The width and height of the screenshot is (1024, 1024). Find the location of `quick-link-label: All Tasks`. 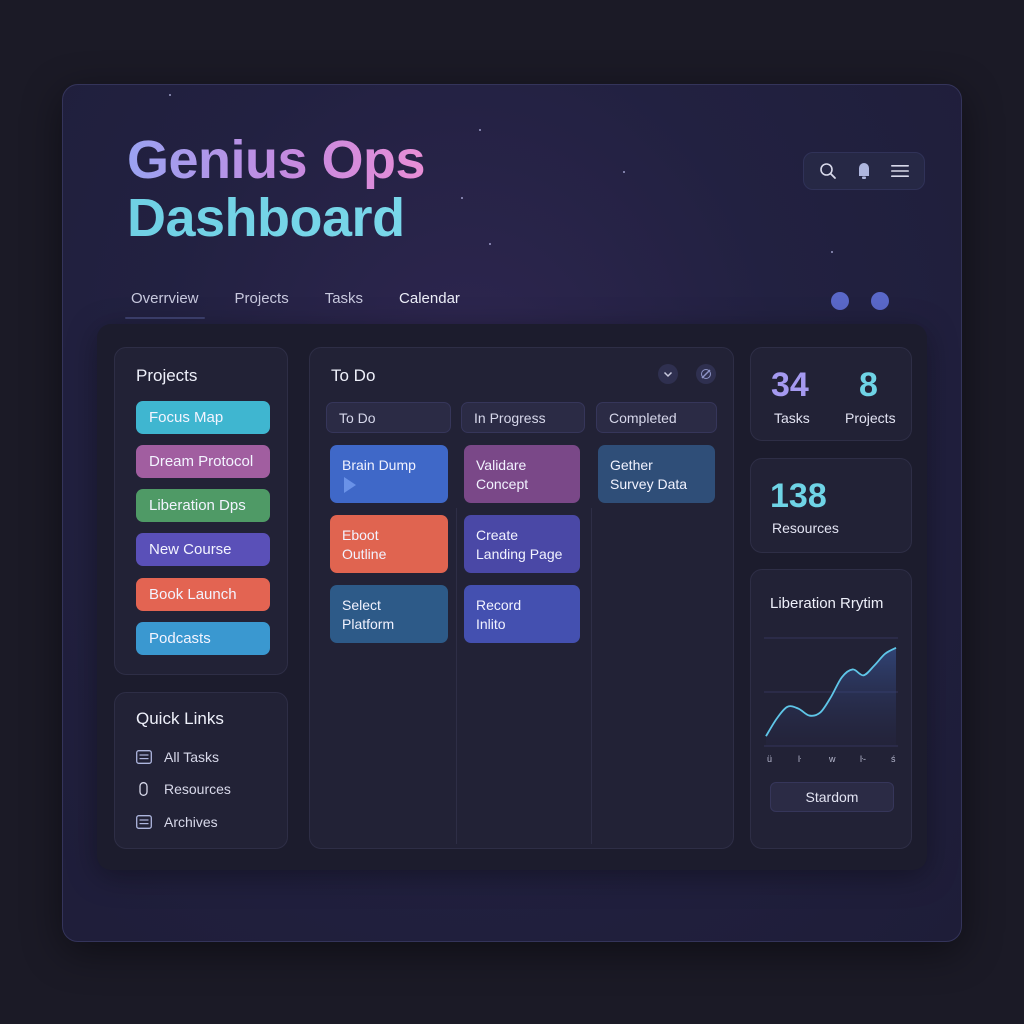

quick-link-label: All Tasks is located at coordinates (191, 757).